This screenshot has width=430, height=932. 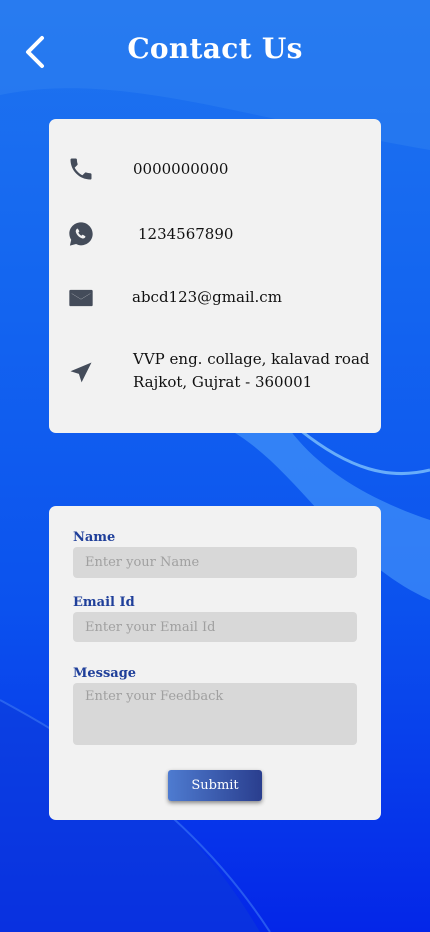 I want to click on header: Contact Us, so click(x=215, y=52).